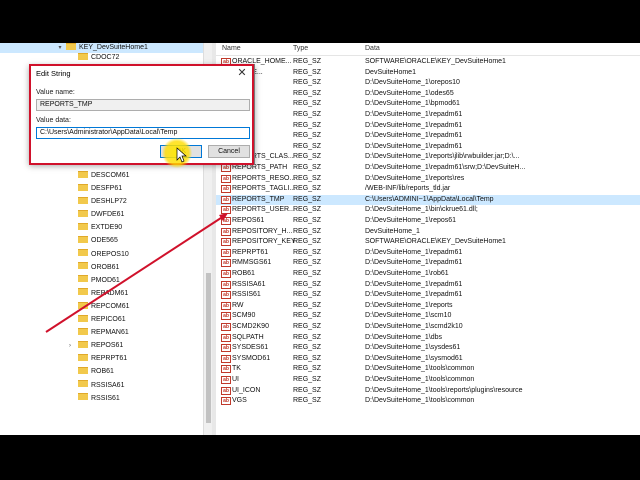  Describe the element at coordinates (181, 155) in the screenshot. I see `mouse-pointer-icon` at that location.